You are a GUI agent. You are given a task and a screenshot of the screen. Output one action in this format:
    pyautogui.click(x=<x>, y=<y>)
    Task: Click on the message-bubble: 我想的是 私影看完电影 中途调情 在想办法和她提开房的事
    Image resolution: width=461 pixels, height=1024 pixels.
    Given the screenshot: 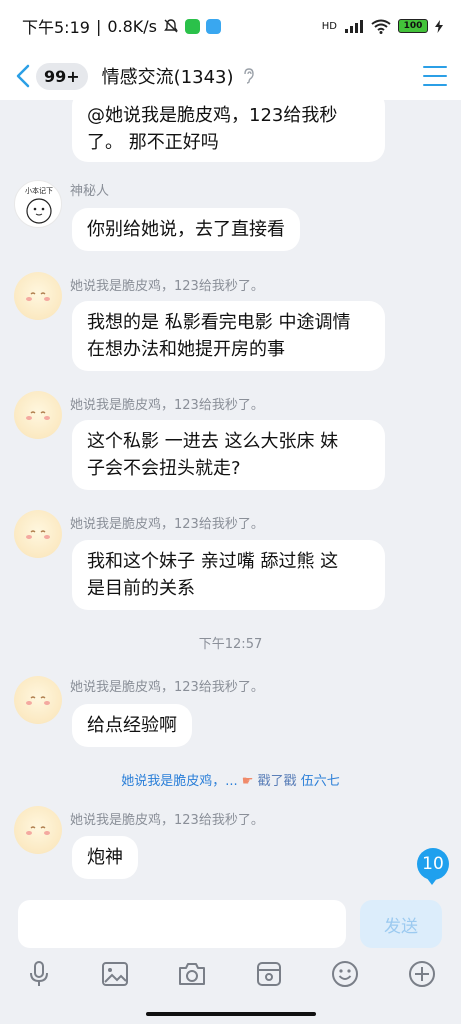 What is the action you would take?
    pyautogui.click(x=228, y=336)
    